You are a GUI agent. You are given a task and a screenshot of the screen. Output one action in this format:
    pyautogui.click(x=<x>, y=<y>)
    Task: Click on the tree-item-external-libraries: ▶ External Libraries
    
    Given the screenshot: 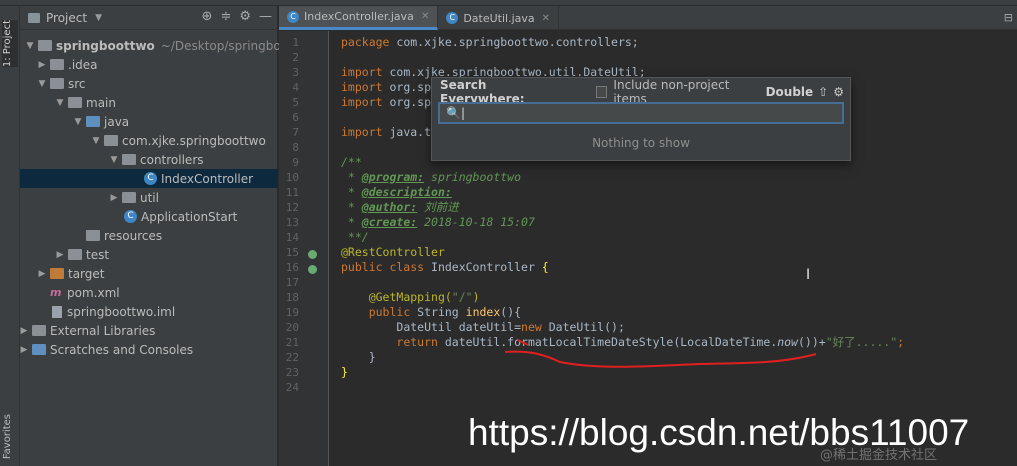 What is the action you would take?
    pyautogui.click(x=87, y=330)
    